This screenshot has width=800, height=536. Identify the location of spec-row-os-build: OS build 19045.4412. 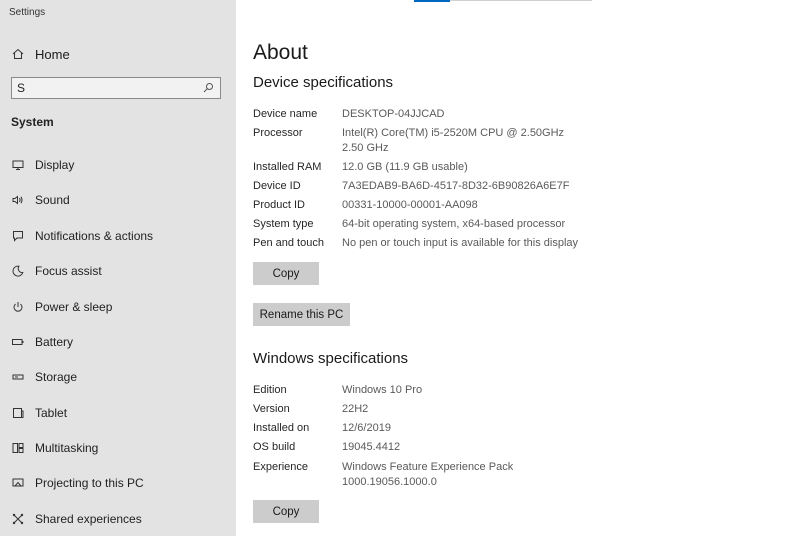
(326, 447).